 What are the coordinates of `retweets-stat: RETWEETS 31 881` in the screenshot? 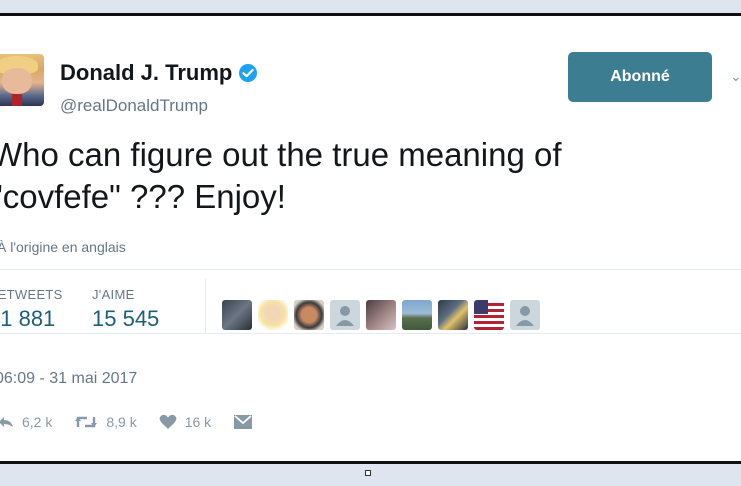 It's located at (31, 309).